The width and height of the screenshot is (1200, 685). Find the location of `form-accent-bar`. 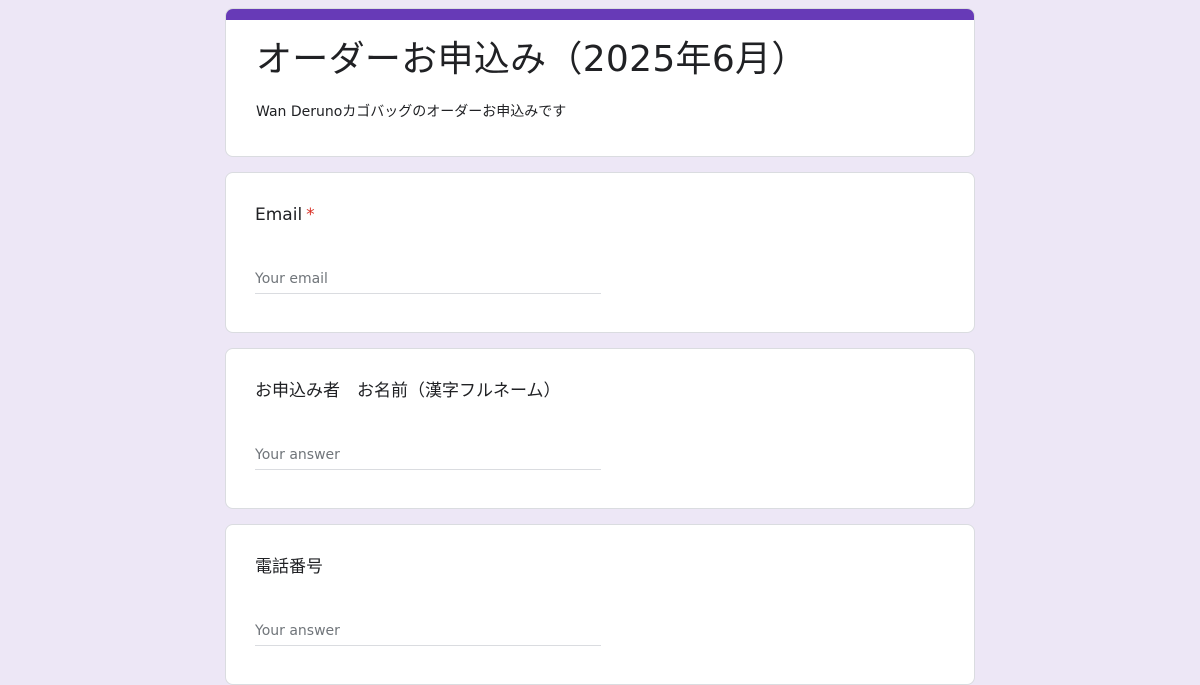

form-accent-bar is located at coordinates (600, 14).